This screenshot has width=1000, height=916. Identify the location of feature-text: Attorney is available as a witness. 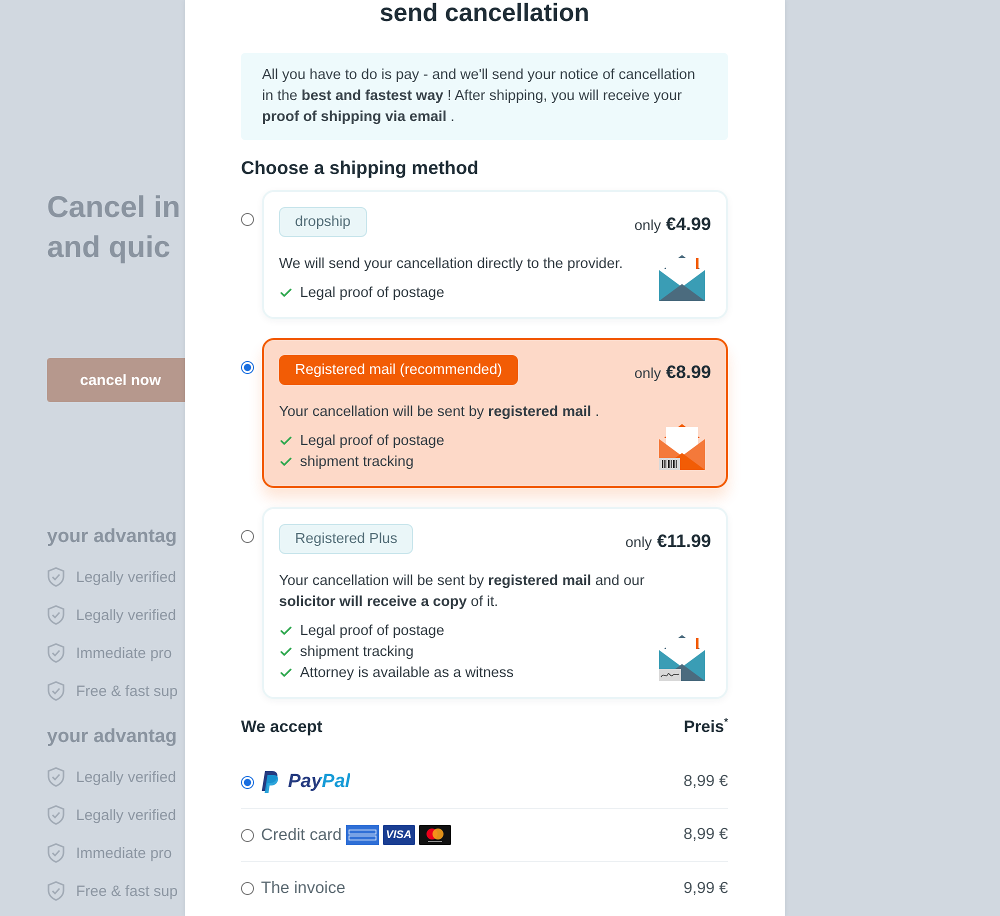
(407, 672).